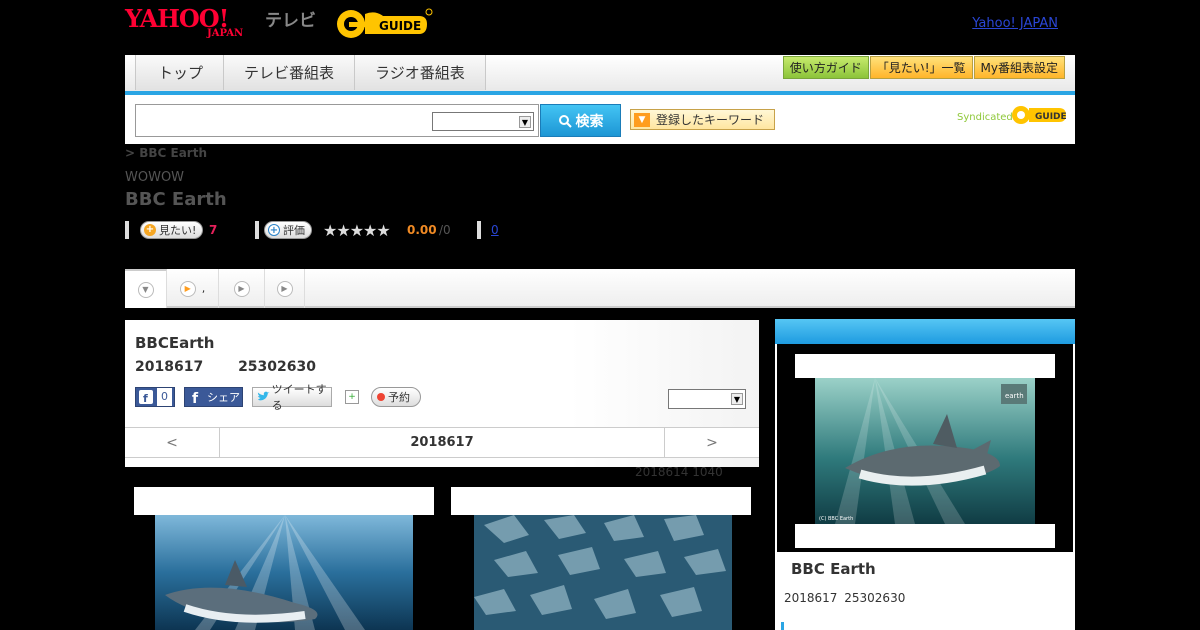 This screenshot has width=1200, height=630. What do you see at coordinates (836, 519) in the screenshot?
I see `svg-text: (C) BBC Earth` at bounding box center [836, 519].